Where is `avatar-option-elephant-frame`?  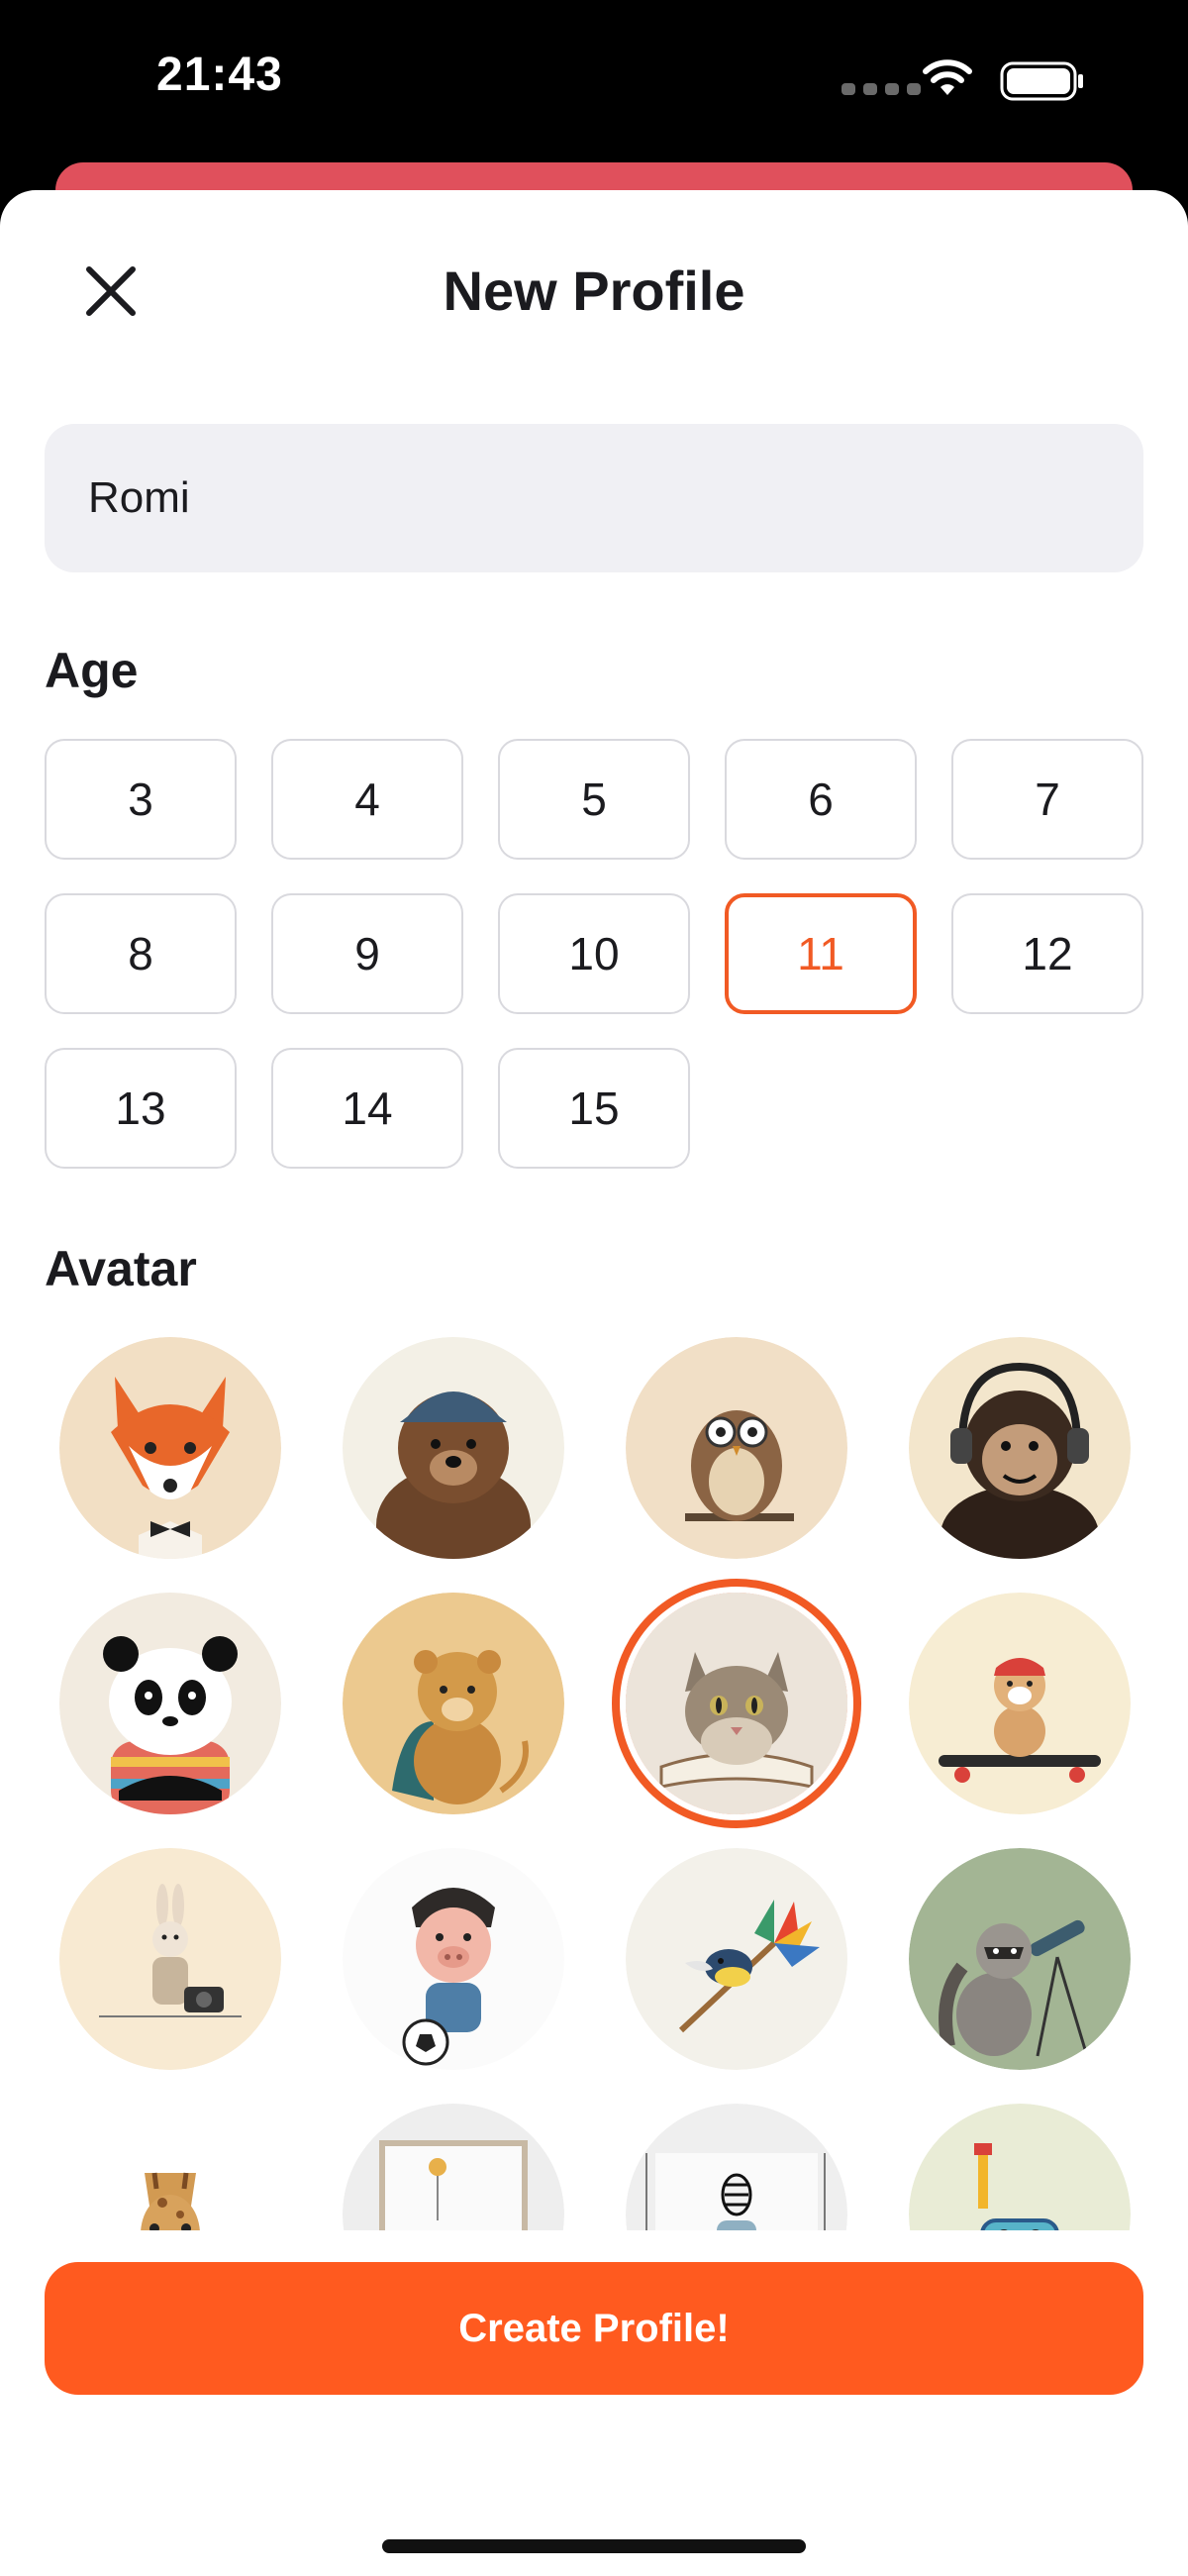 avatar-option-elephant-frame is located at coordinates (453, 2167).